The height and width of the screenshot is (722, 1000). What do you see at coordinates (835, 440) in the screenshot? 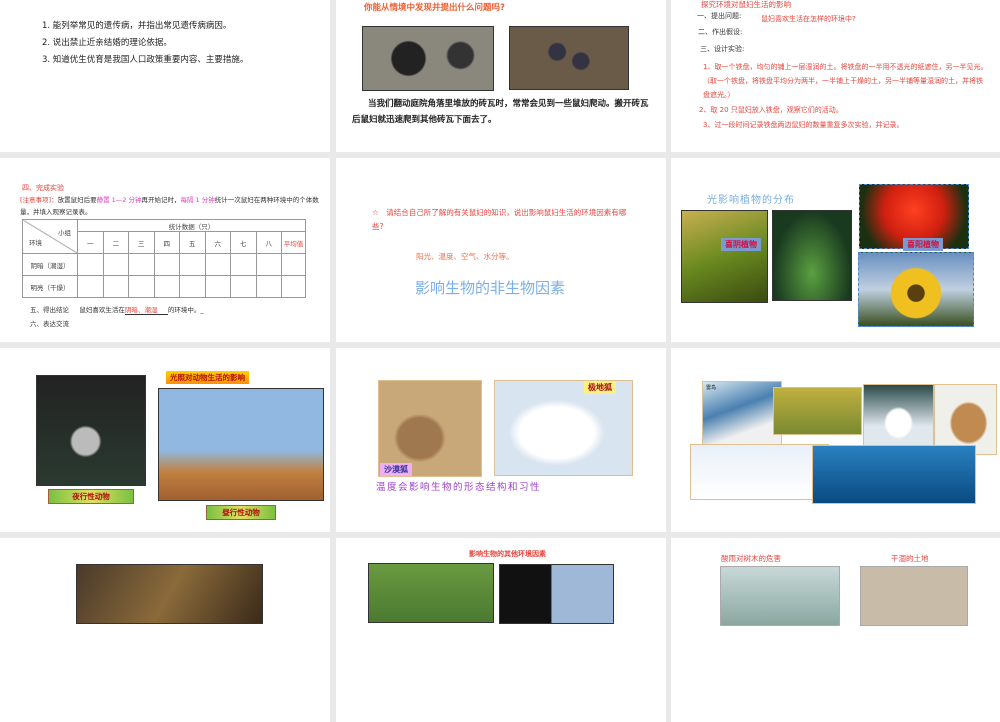
I see `slide-thumbnail-9: 雷鸟` at bounding box center [835, 440].